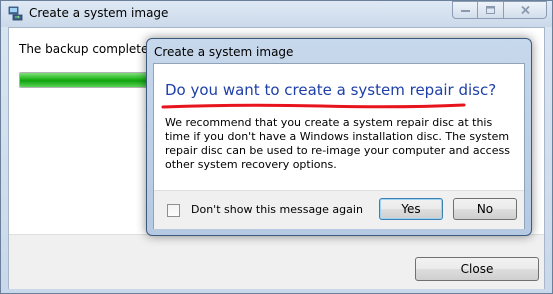 The width and height of the screenshot is (553, 294). What do you see at coordinates (93, 49) in the screenshot?
I see `backup-status-text: The backup completed s` at bounding box center [93, 49].